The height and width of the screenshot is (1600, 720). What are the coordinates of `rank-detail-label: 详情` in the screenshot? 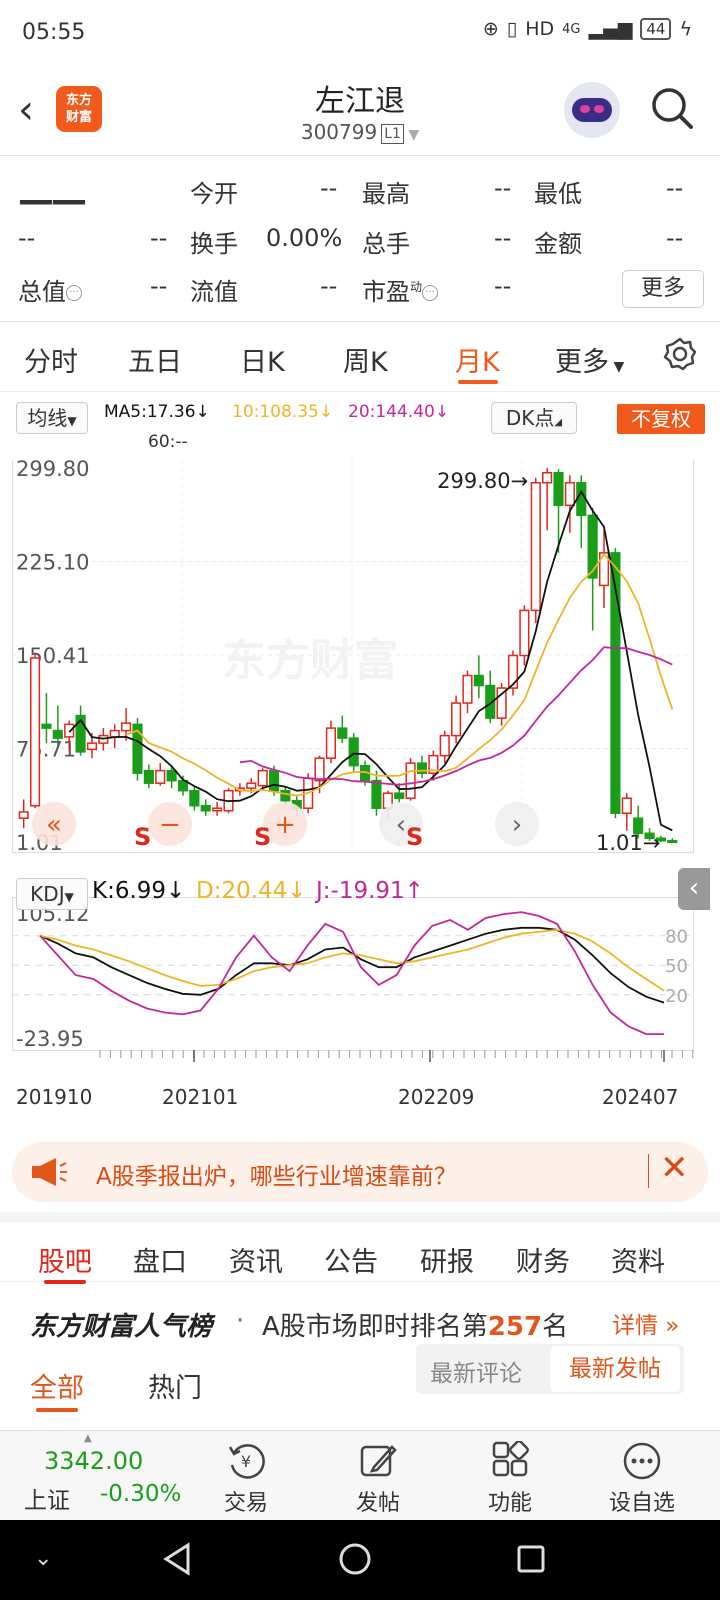 It's located at (635, 1326).